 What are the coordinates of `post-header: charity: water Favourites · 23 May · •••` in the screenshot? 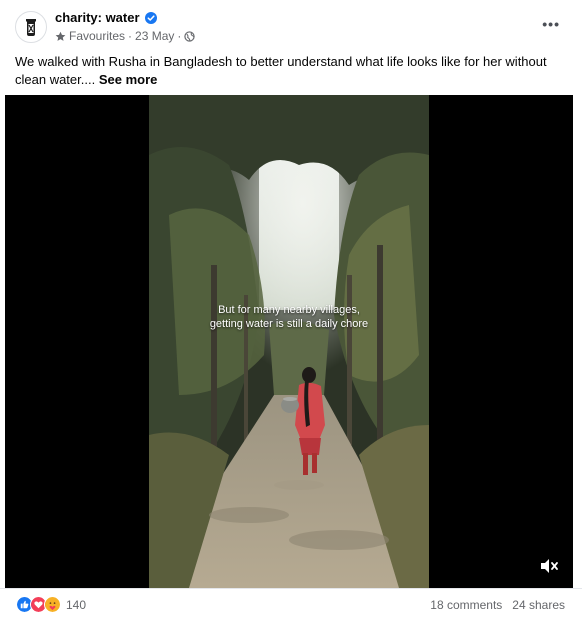 It's located at (291, 25).